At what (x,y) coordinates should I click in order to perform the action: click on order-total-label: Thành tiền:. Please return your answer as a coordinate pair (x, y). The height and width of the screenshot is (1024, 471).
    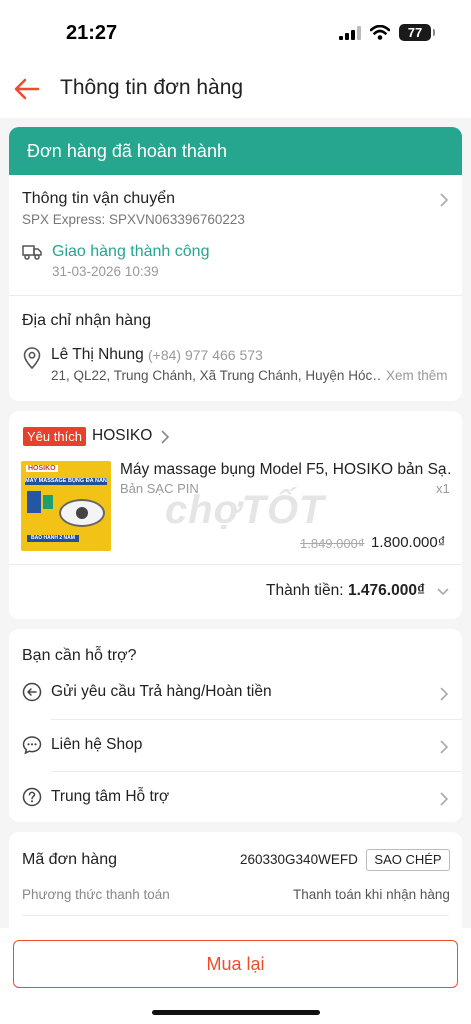
    Looking at the image, I should click on (305, 590).